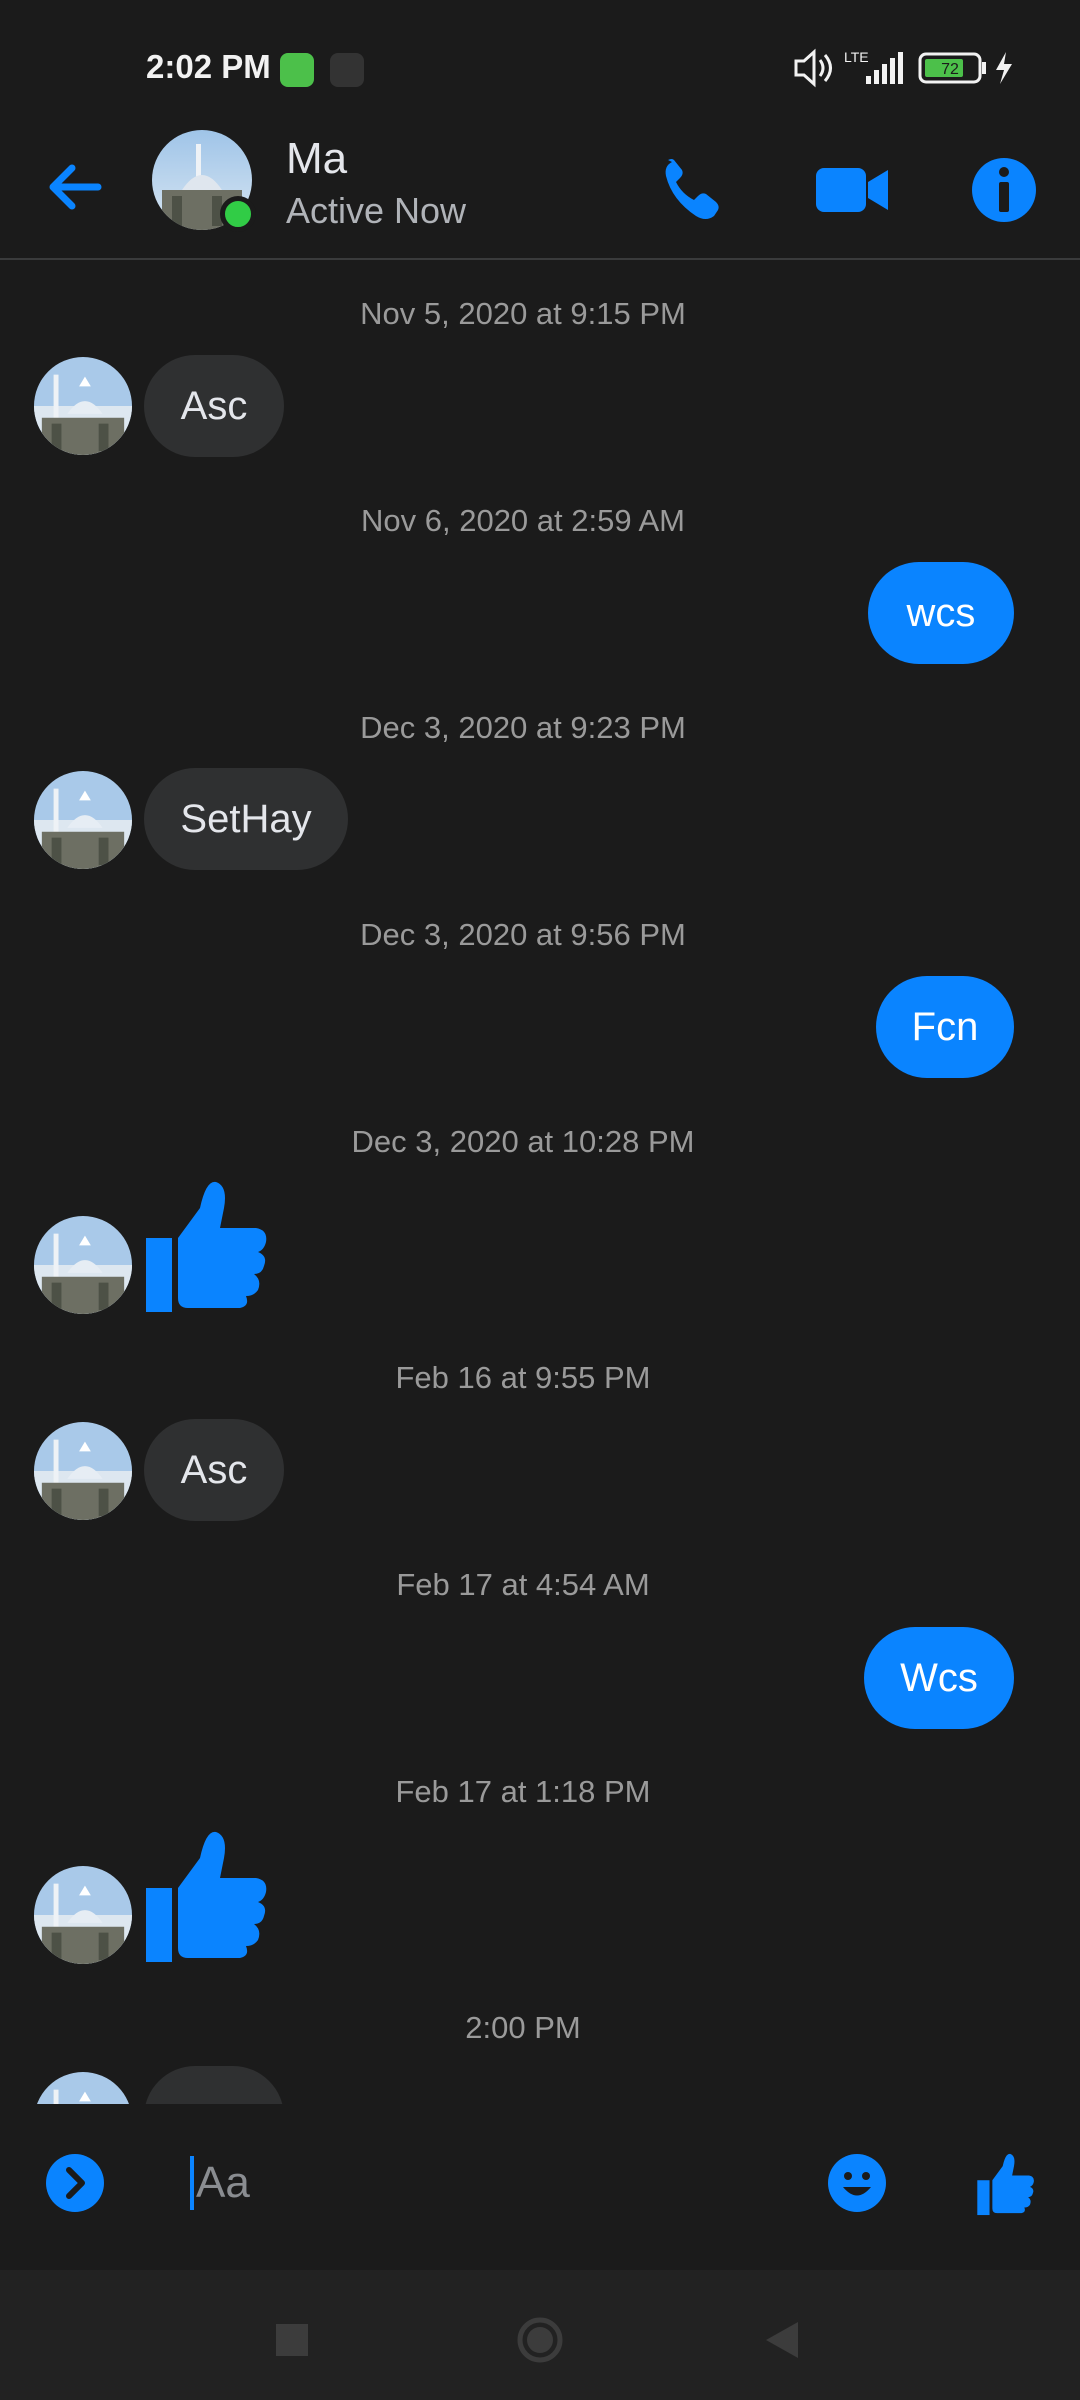  I want to click on message-timestamp: 2:00 PM, so click(523, 2027).